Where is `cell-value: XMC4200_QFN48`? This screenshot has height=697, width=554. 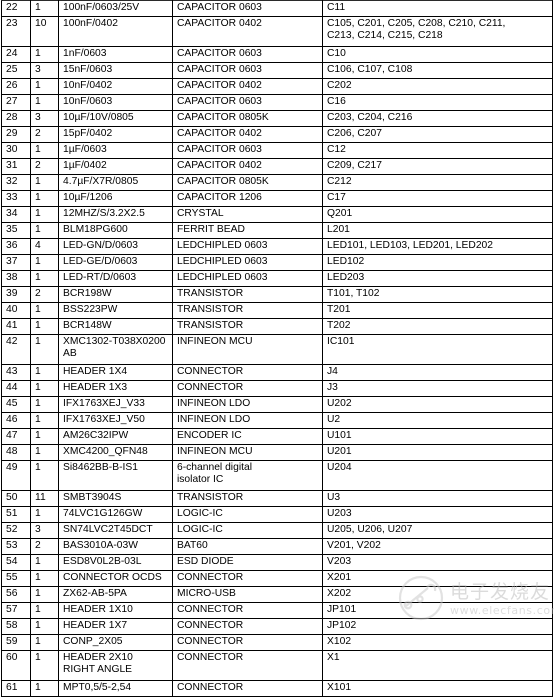
cell-value: XMC4200_QFN48 is located at coordinates (115, 452).